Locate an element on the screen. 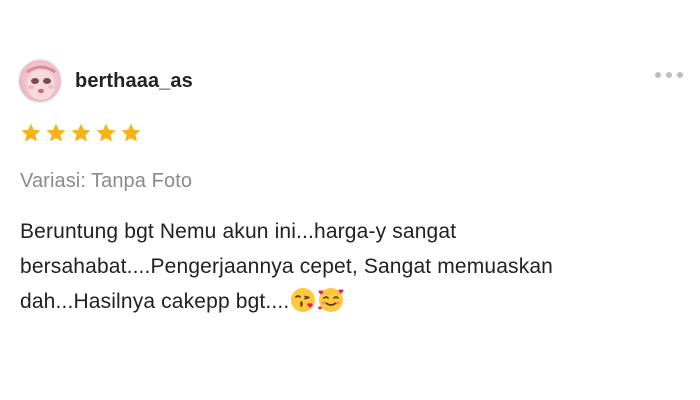  more-options-button is located at coordinates (669, 75).